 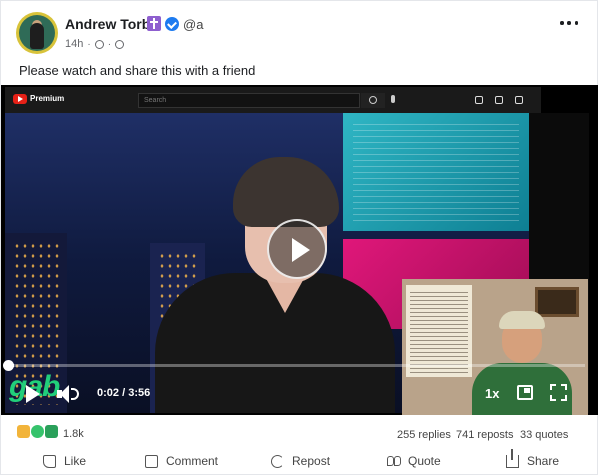 What do you see at coordinates (484, 435) in the screenshot?
I see `reposts-count: 741 reposts` at bounding box center [484, 435].